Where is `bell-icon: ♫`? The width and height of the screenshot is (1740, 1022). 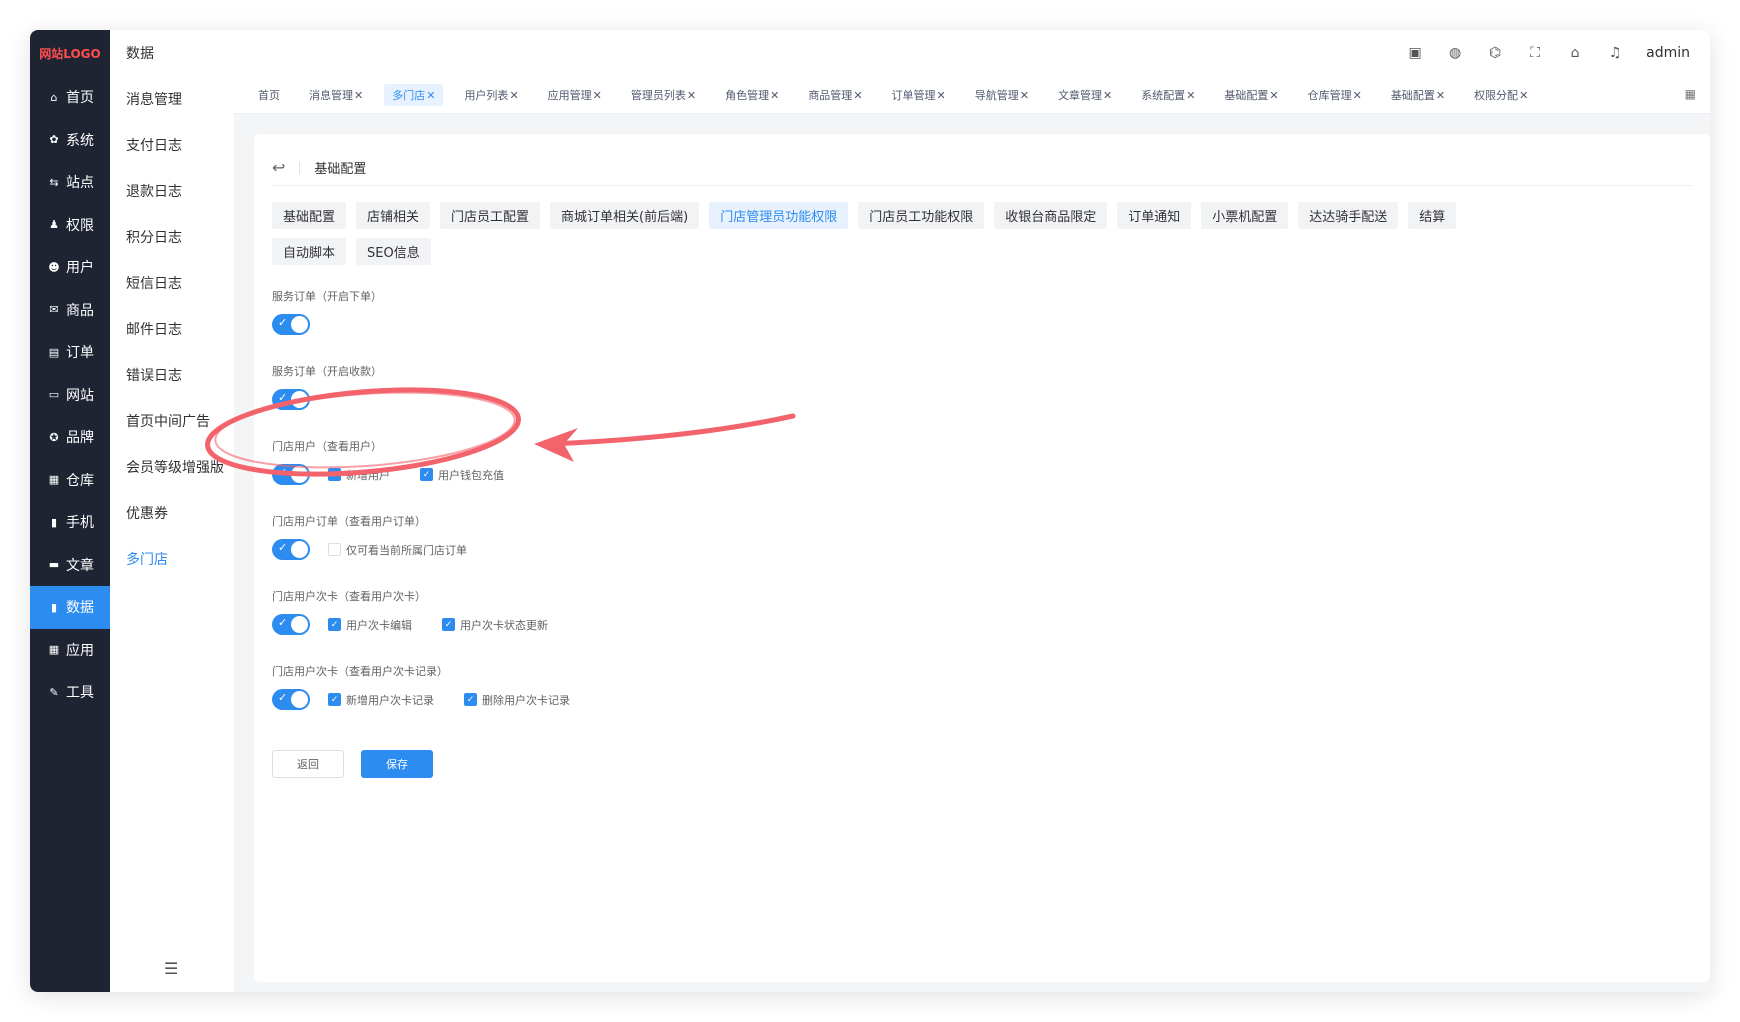
bell-icon: ♫ is located at coordinates (1615, 53).